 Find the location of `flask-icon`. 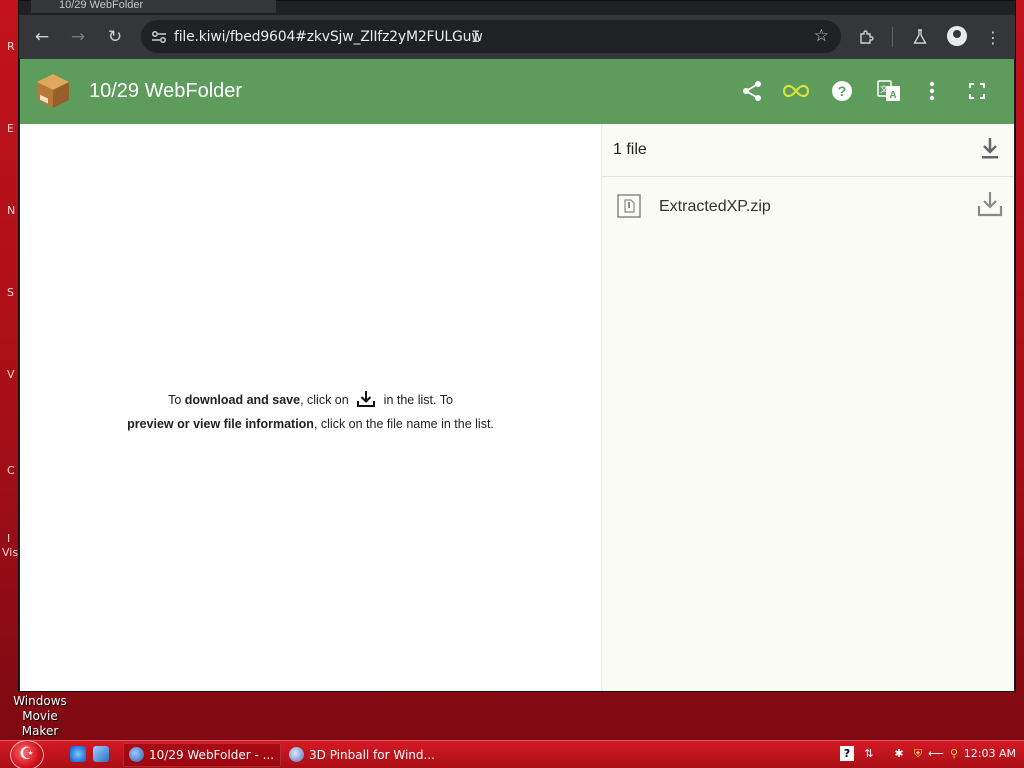

flask-icon is located at coordinates (920, 37).